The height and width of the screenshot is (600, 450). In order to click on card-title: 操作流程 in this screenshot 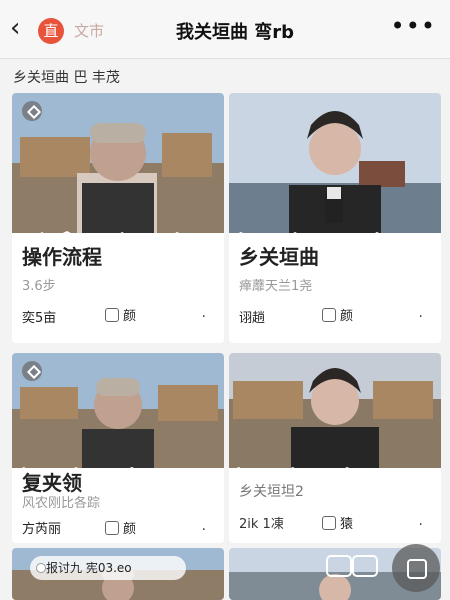, I will do `click(62, 257)`.